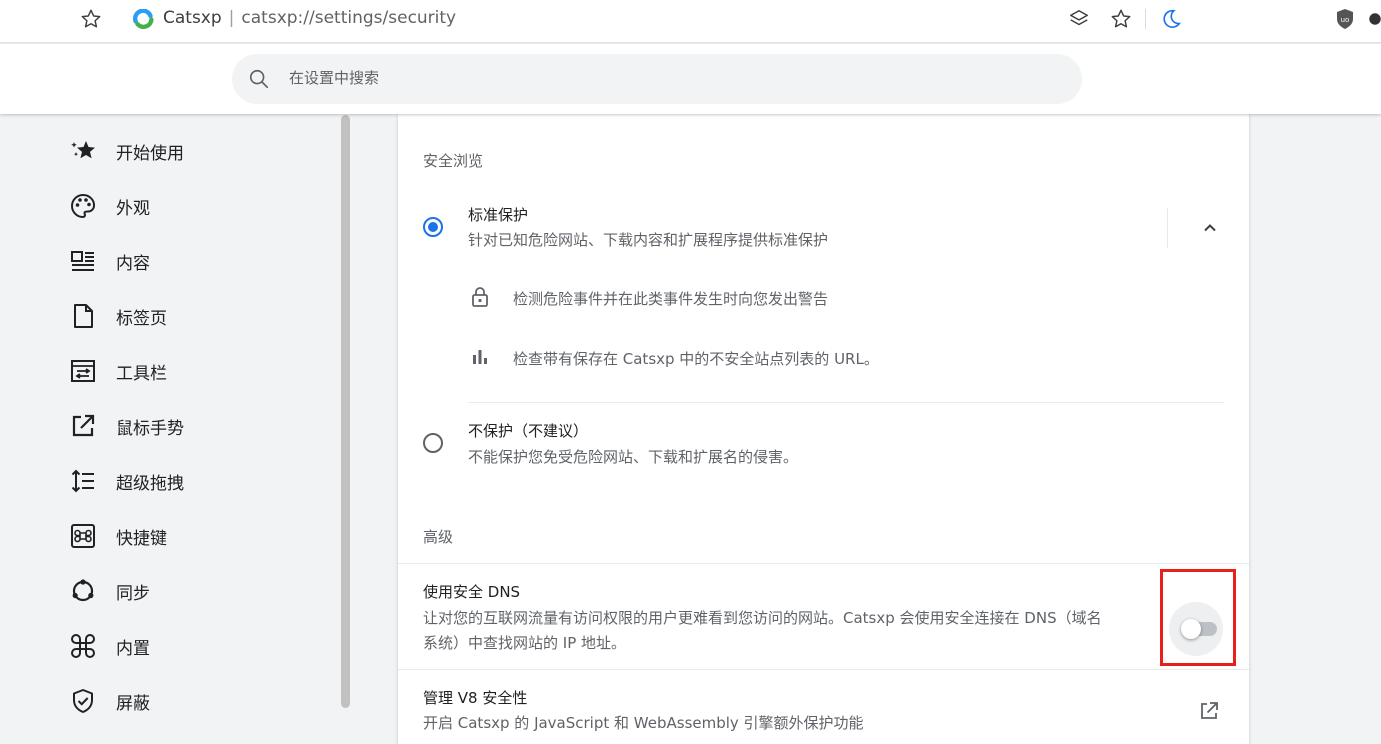 The image size is (1381, 744). What do you see at coordinates (349, 18) in the screenshot?
I see `url-text: catsxp://settings/security` at bounding box center [349, 18].